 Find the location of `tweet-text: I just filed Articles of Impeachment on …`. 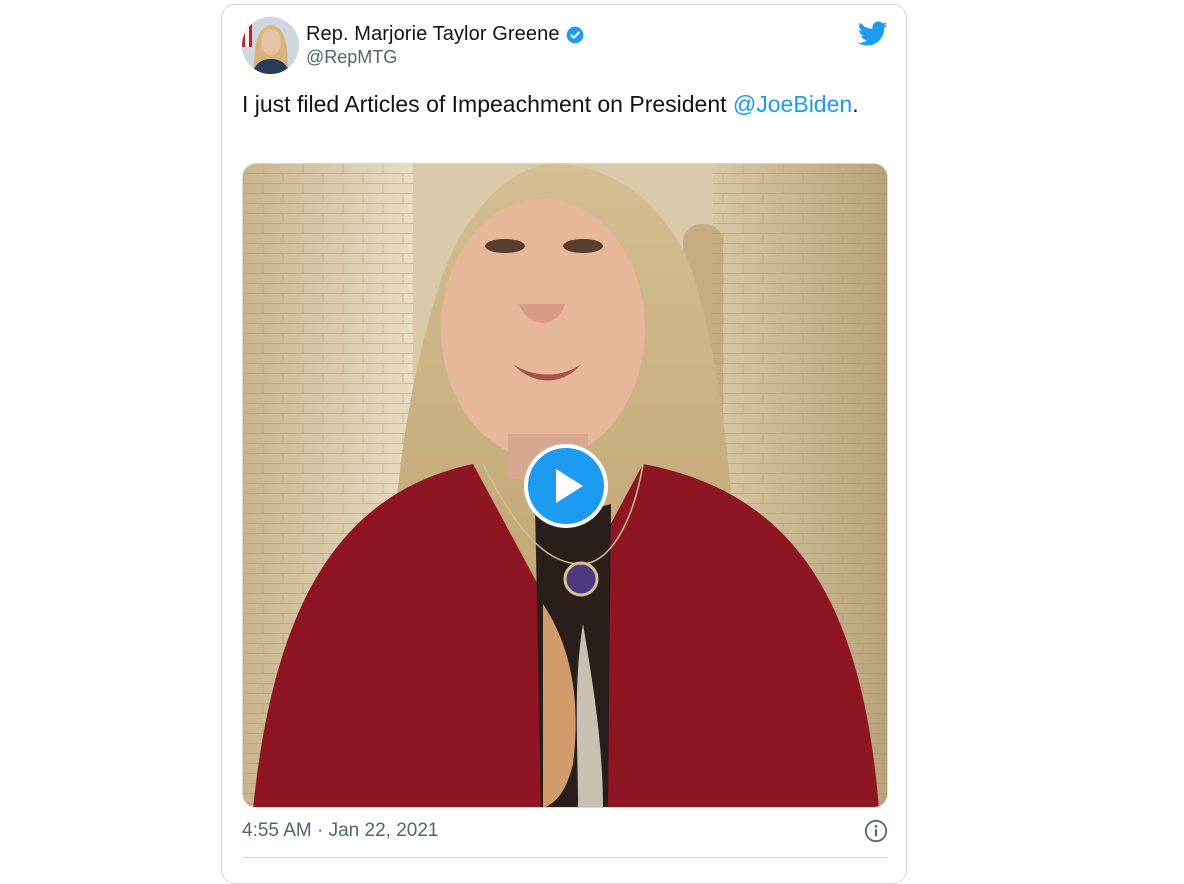

tweet-text: I just filed Articles of Impeachment on … is located at coordinates (552, 104).